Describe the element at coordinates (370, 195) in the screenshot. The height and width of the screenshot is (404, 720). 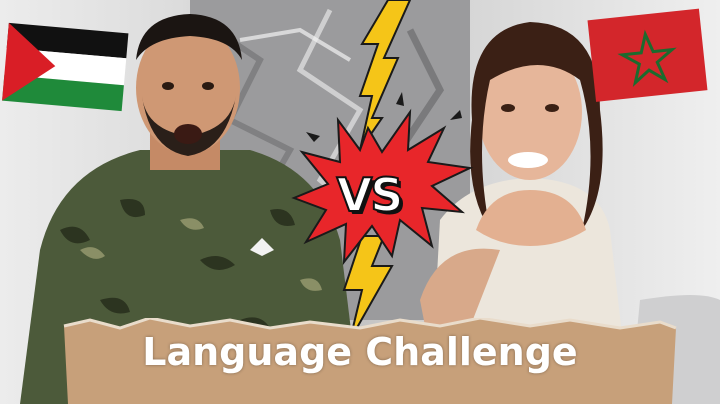
I see `versus-label: VS` at that location.